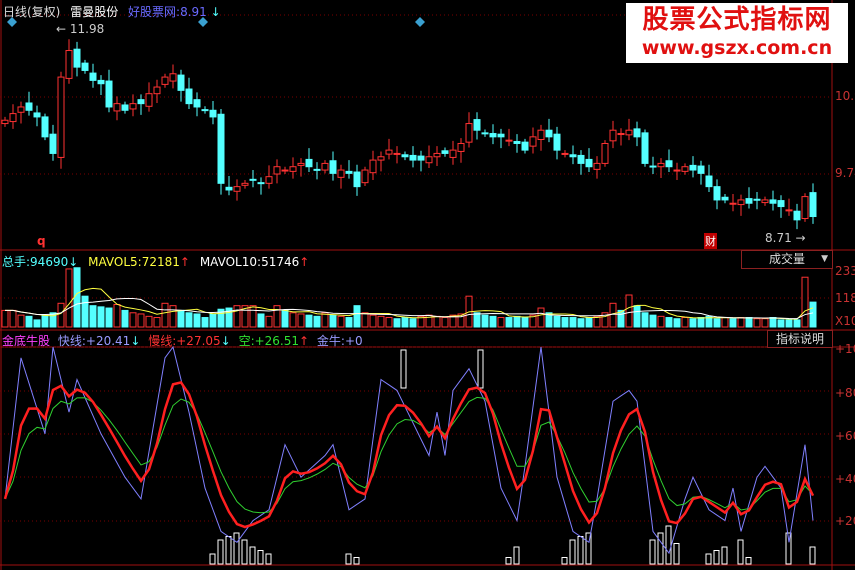 The height and width of the screenshot is (570, 855). What do you see at coordinates (778, 238) in the screenshot?
I see `low-price-value: 8.71` at bounding box center [778, 238].